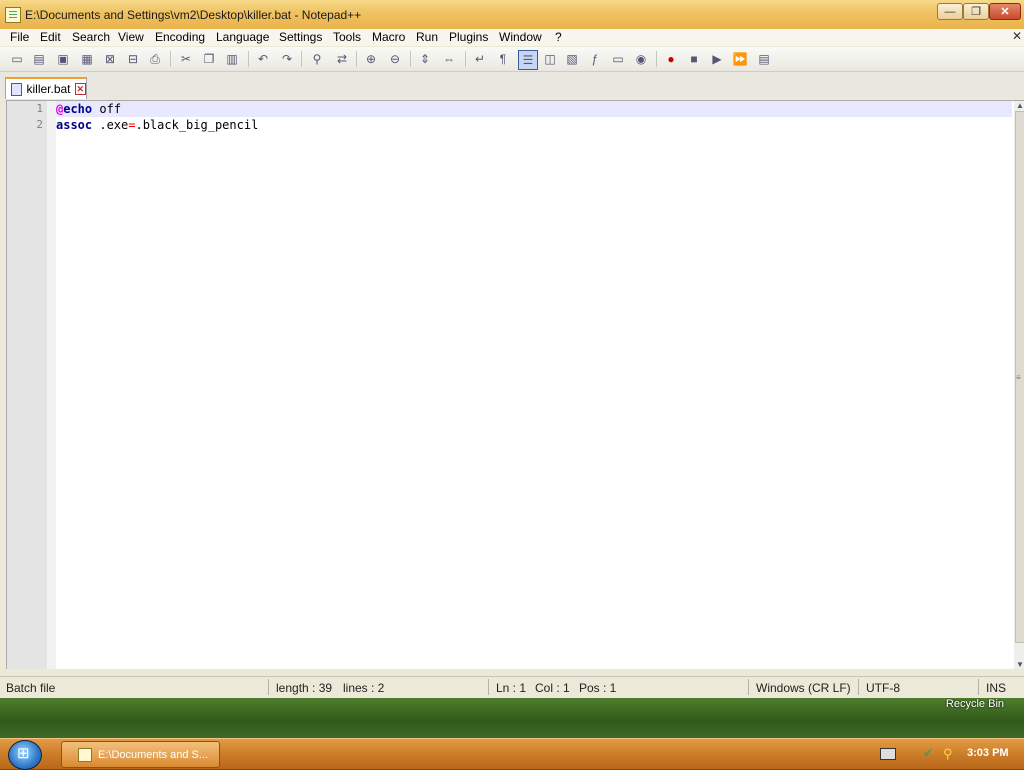 The width and height of the screenshot is (1024, 770). Describe the element at coordinates (550, 59) in the screenshot. I see `user-defined-lang-icon: ◫` at that location.